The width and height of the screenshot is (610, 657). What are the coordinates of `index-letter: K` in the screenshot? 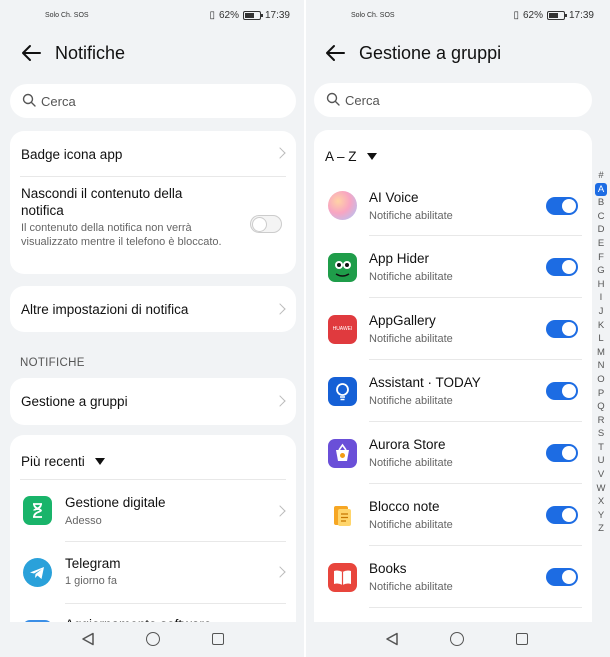 It's located at (601, 326).